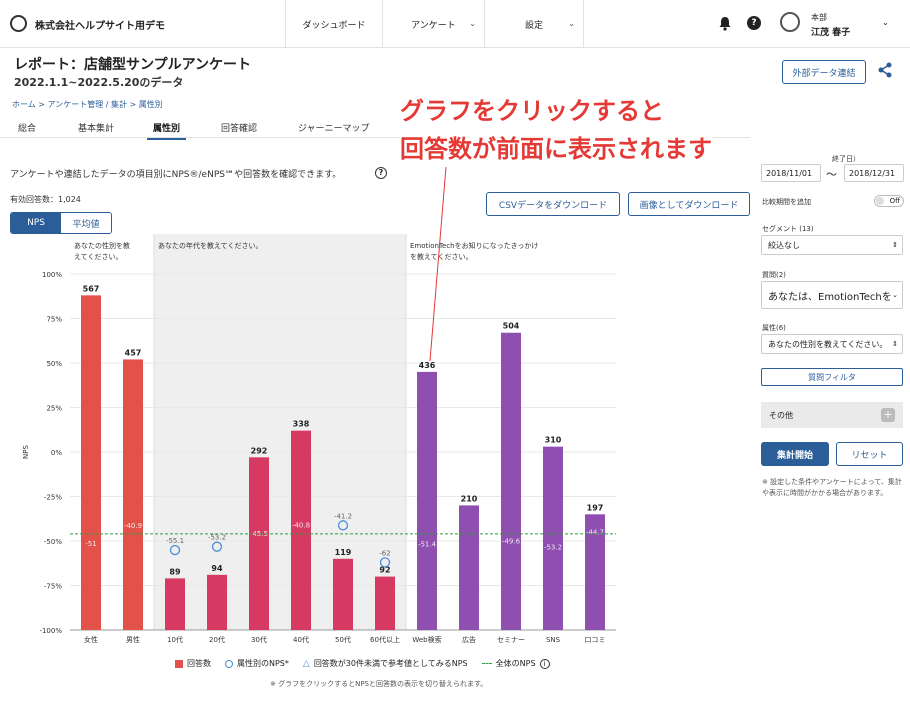  I want to click on page-description: アンケートや連結したデータの項目別にNPS®/eNPS℠や回答数を確認できます。, so click(176, 175).